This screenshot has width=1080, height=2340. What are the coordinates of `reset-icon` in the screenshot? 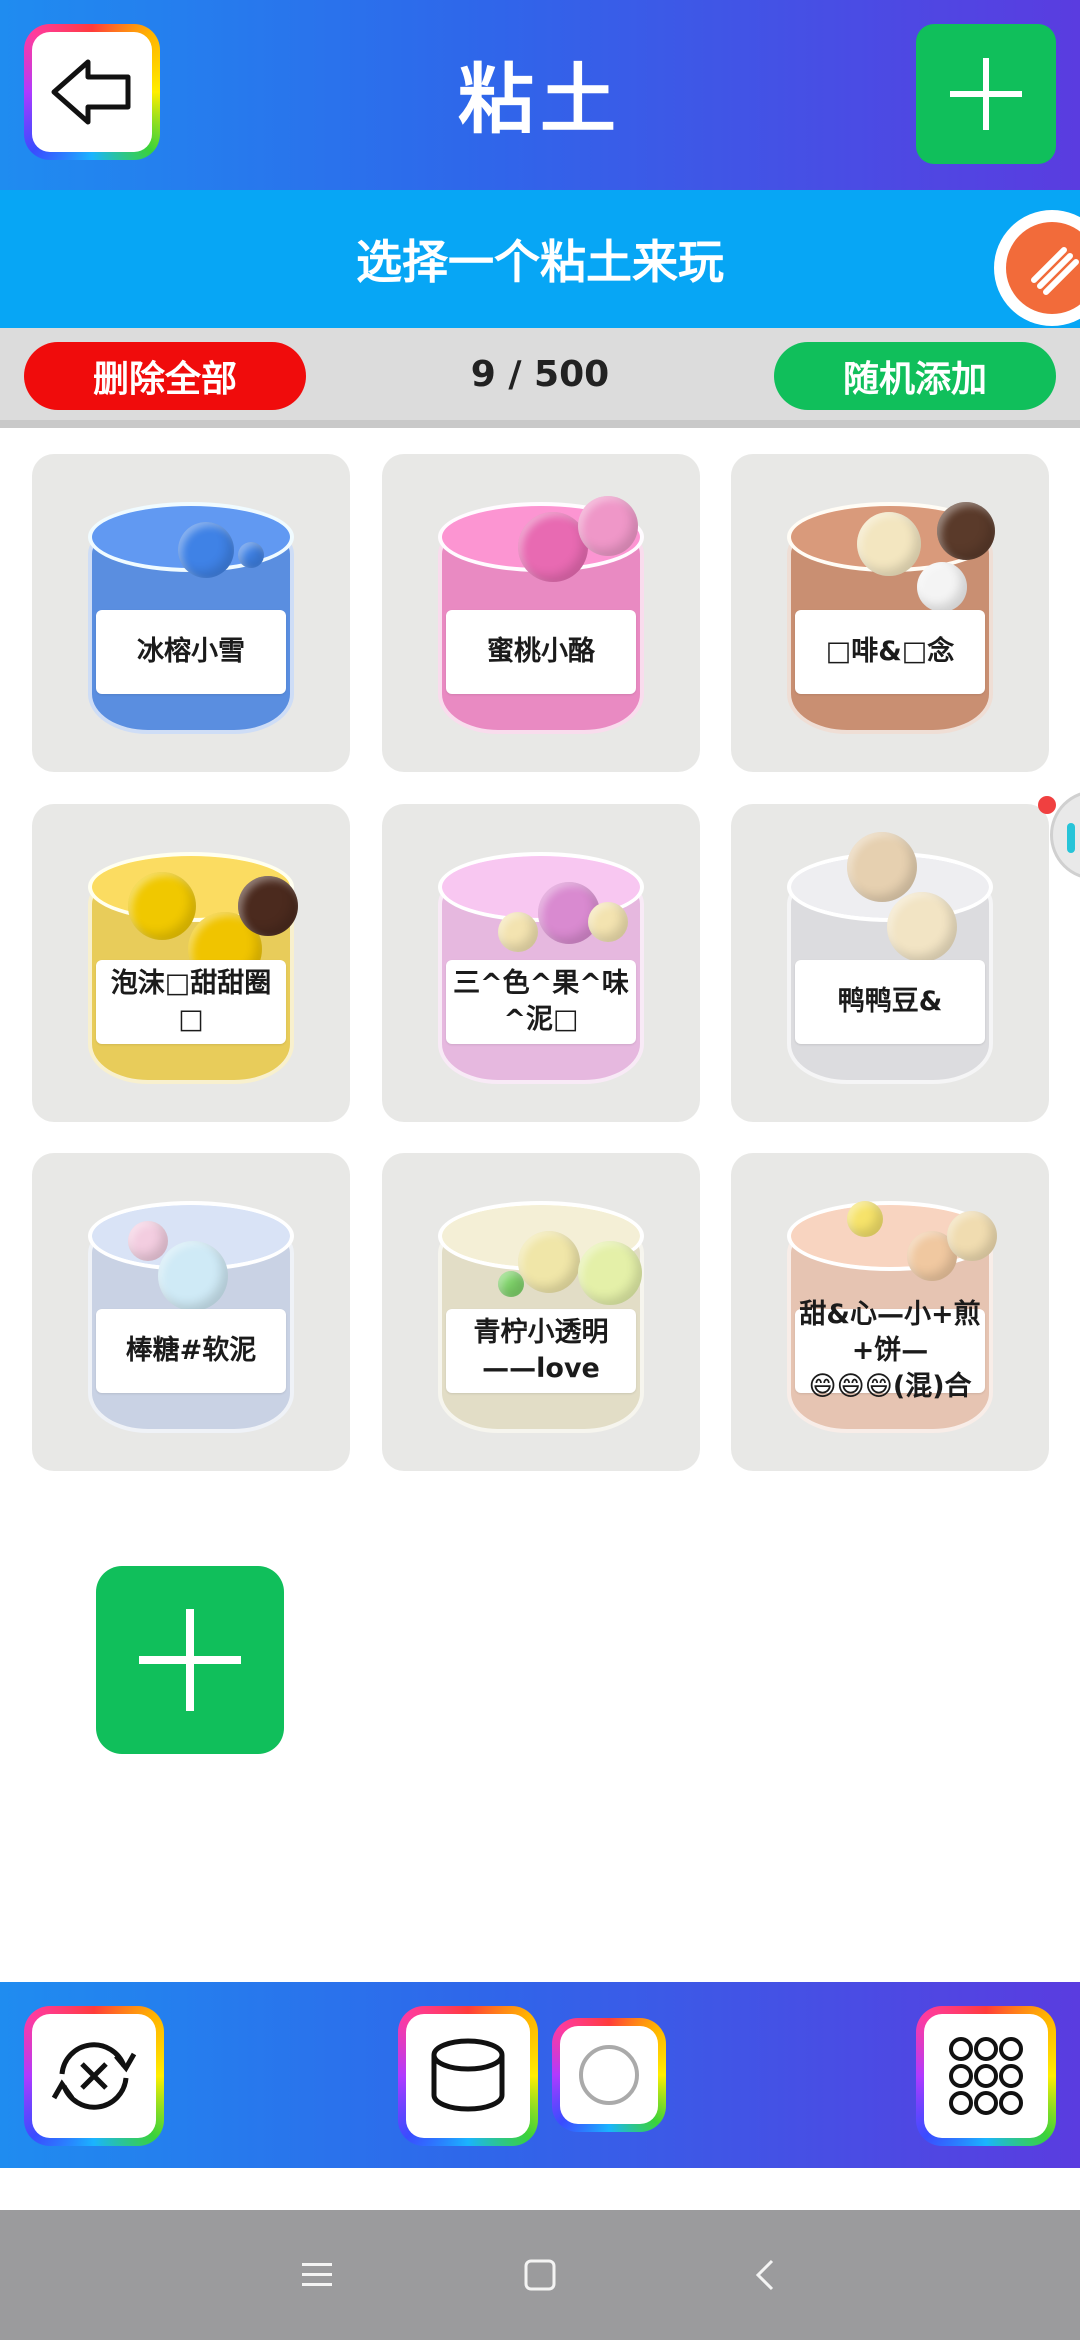 It's located at (94, 2076).